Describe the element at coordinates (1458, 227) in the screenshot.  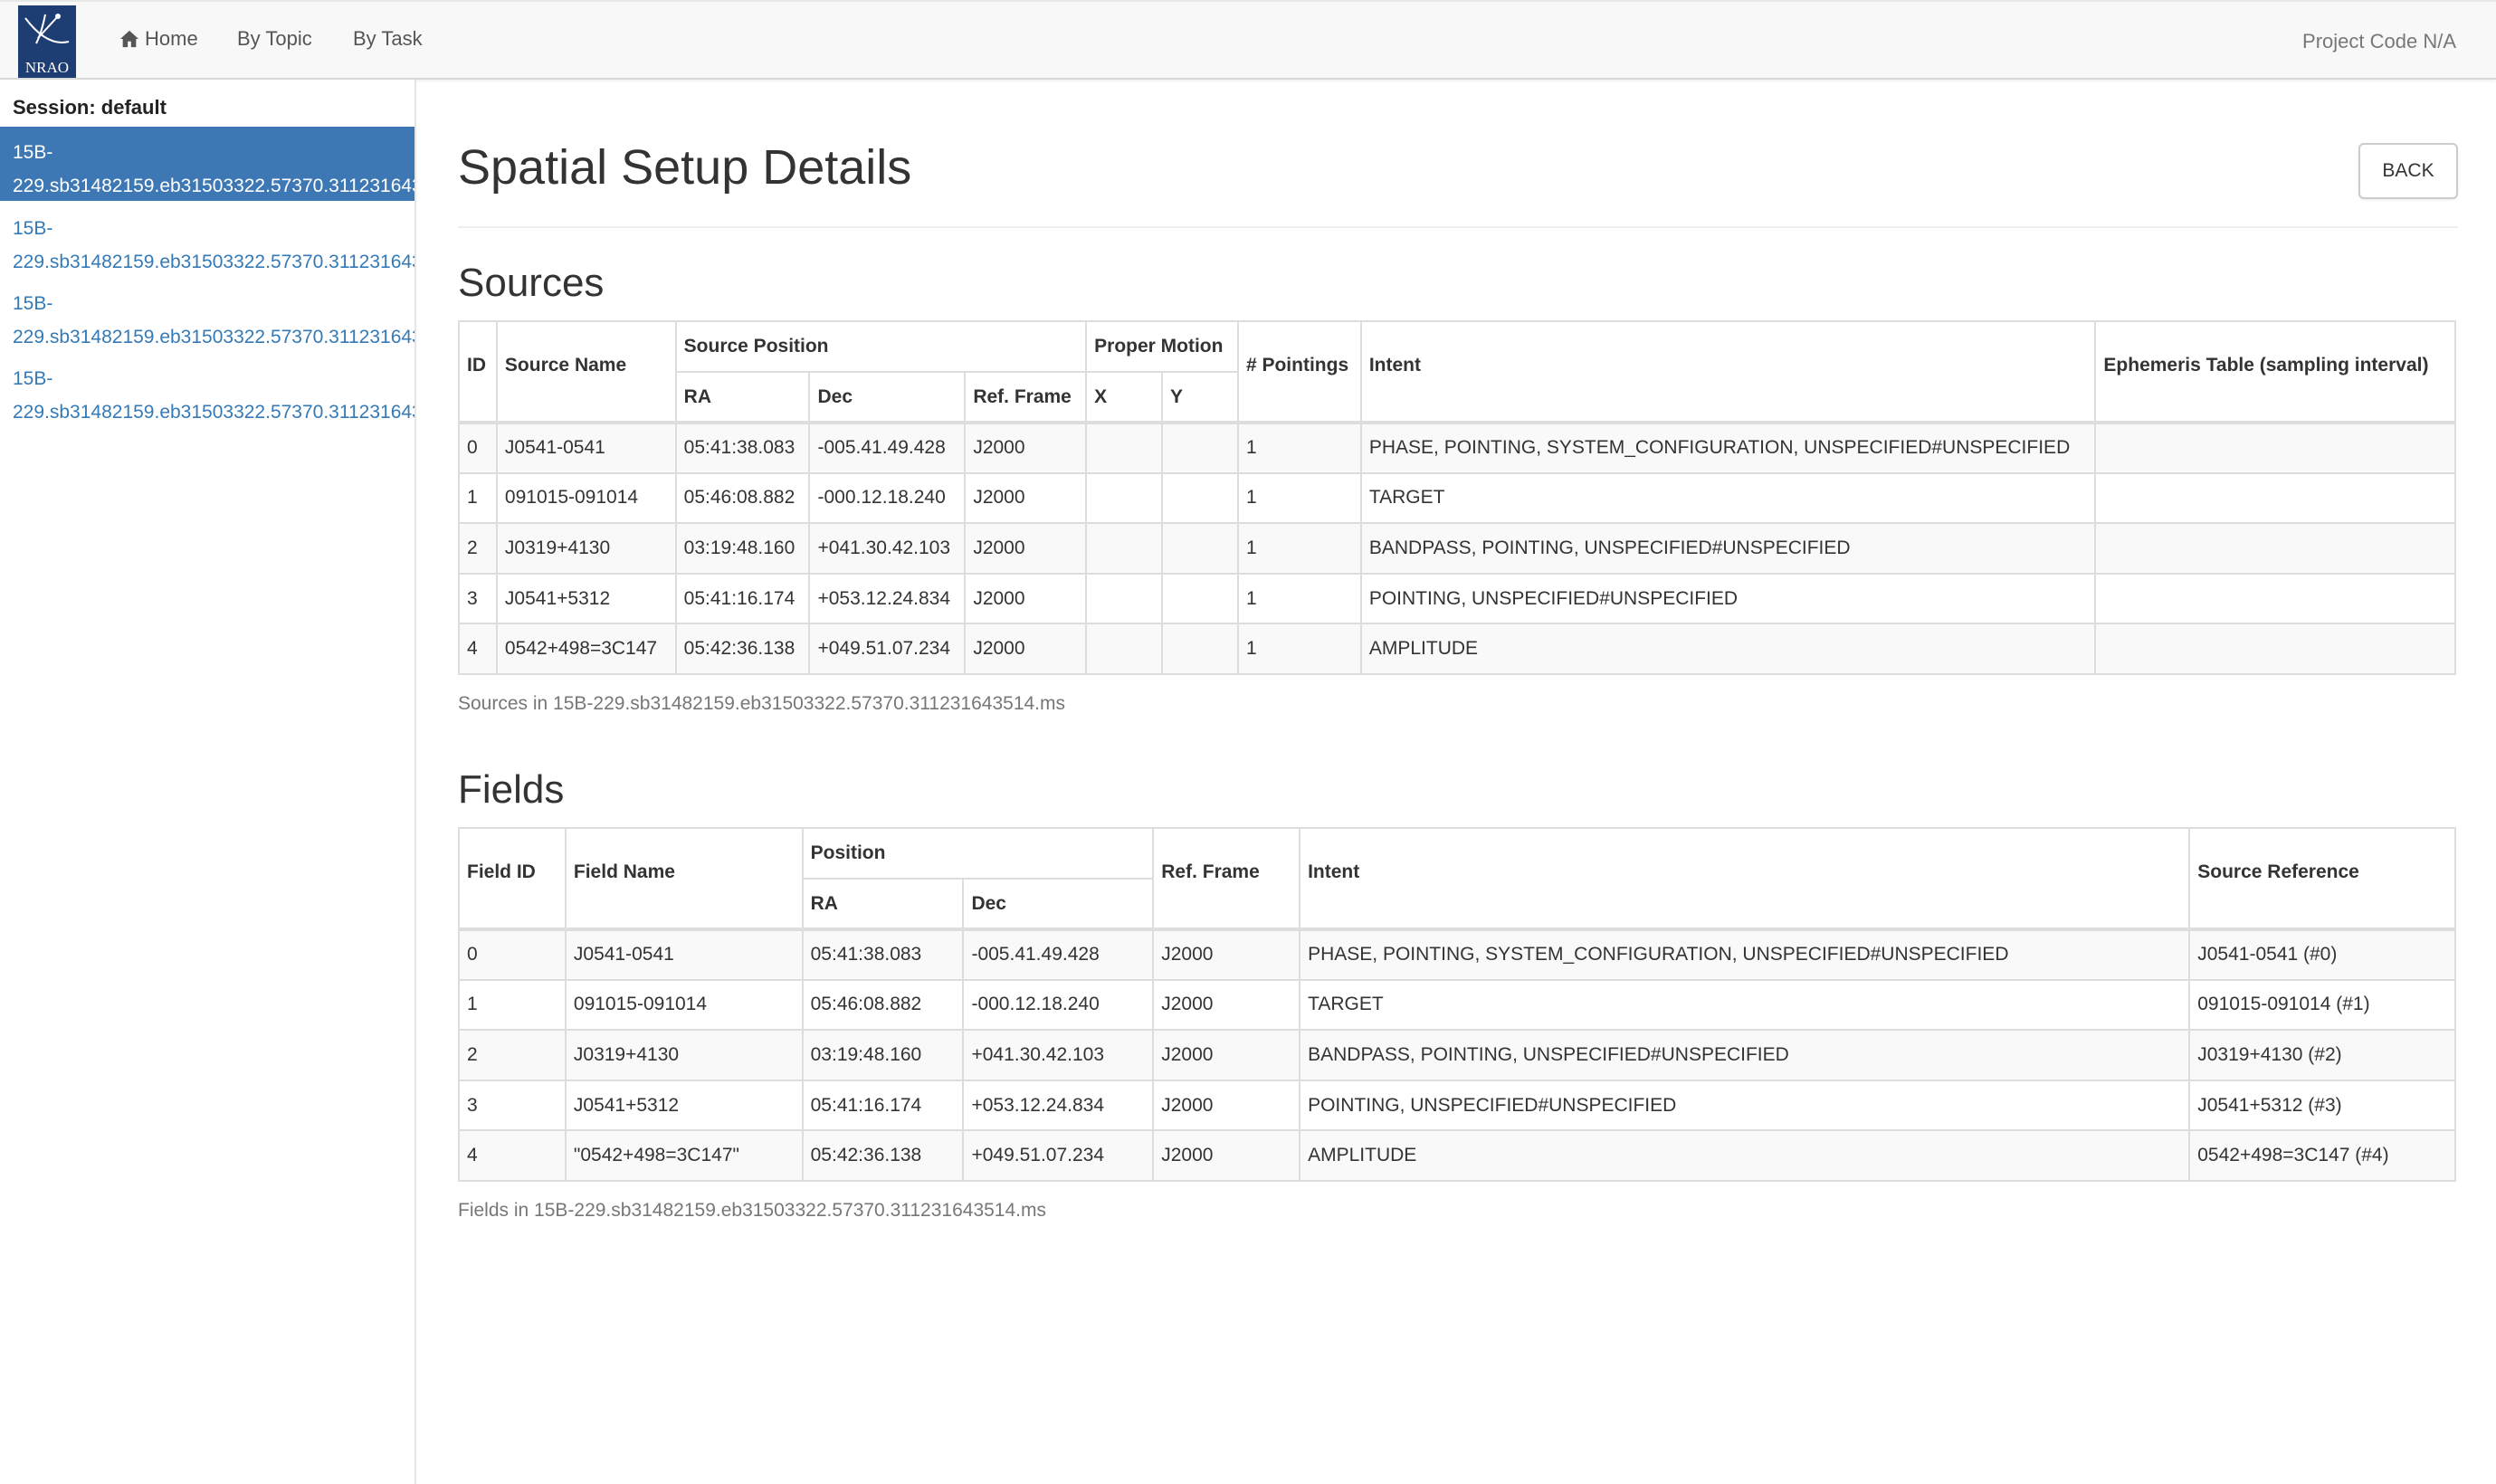
I see `title-divider` at that location.